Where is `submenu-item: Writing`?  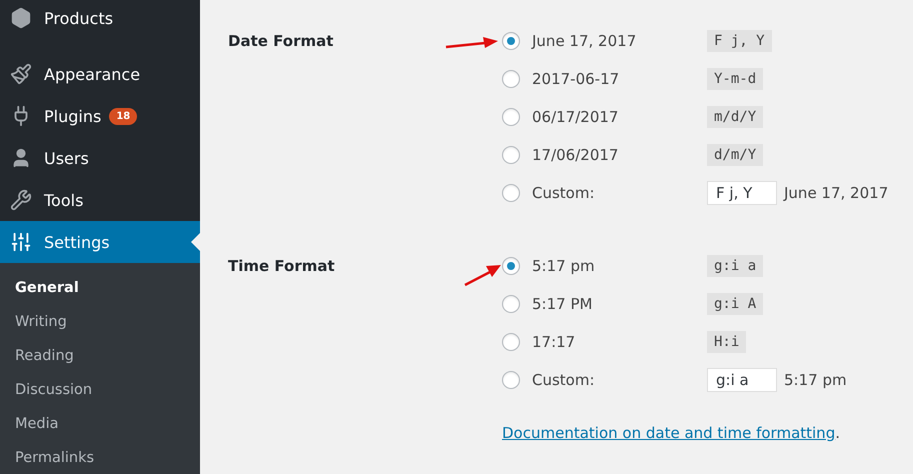 submenu-item: Writing is located at coordinates (100, 322).